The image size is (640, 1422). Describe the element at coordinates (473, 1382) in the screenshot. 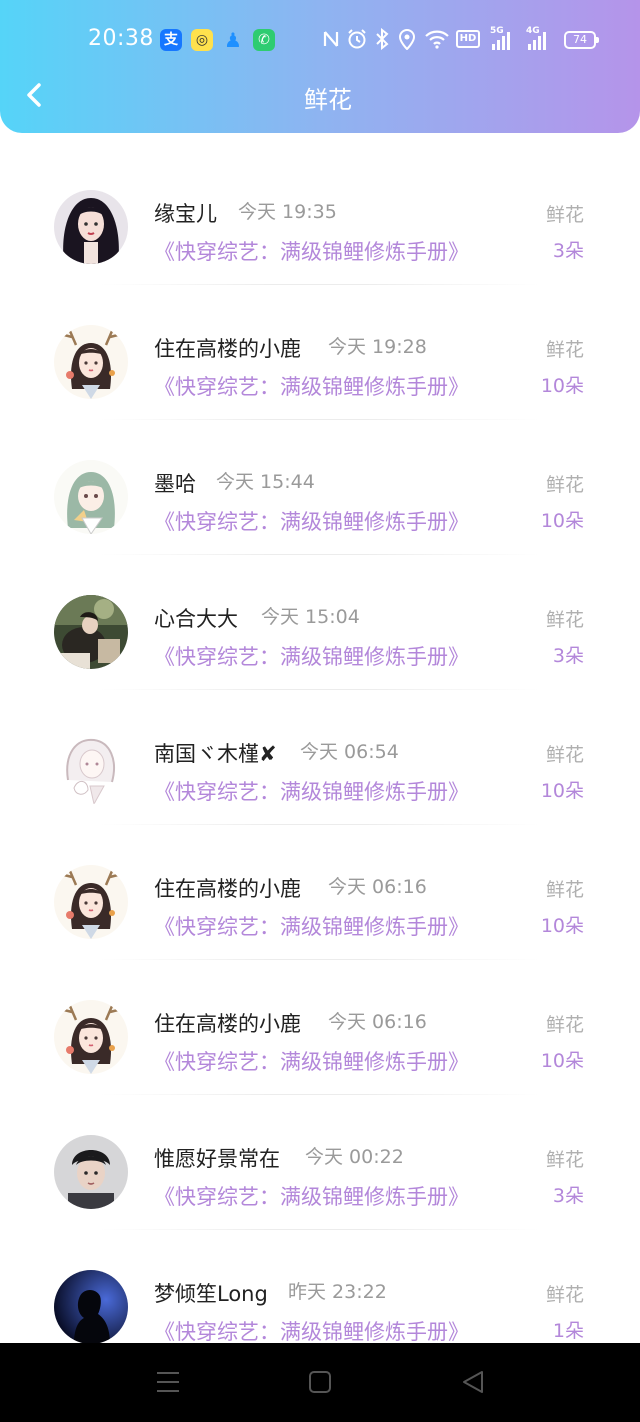

I see `back-nav-icon` at that location.